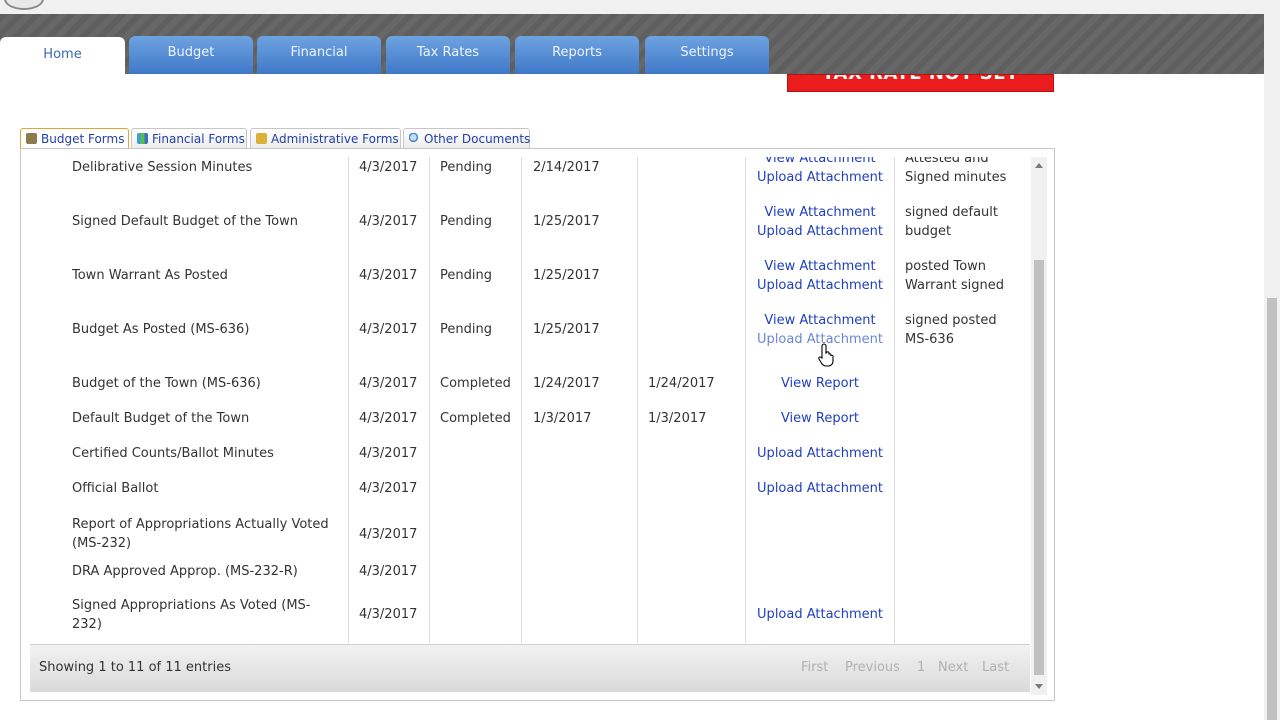  I want to click on form-due-date: 2/14/2017, so click(566, 167).